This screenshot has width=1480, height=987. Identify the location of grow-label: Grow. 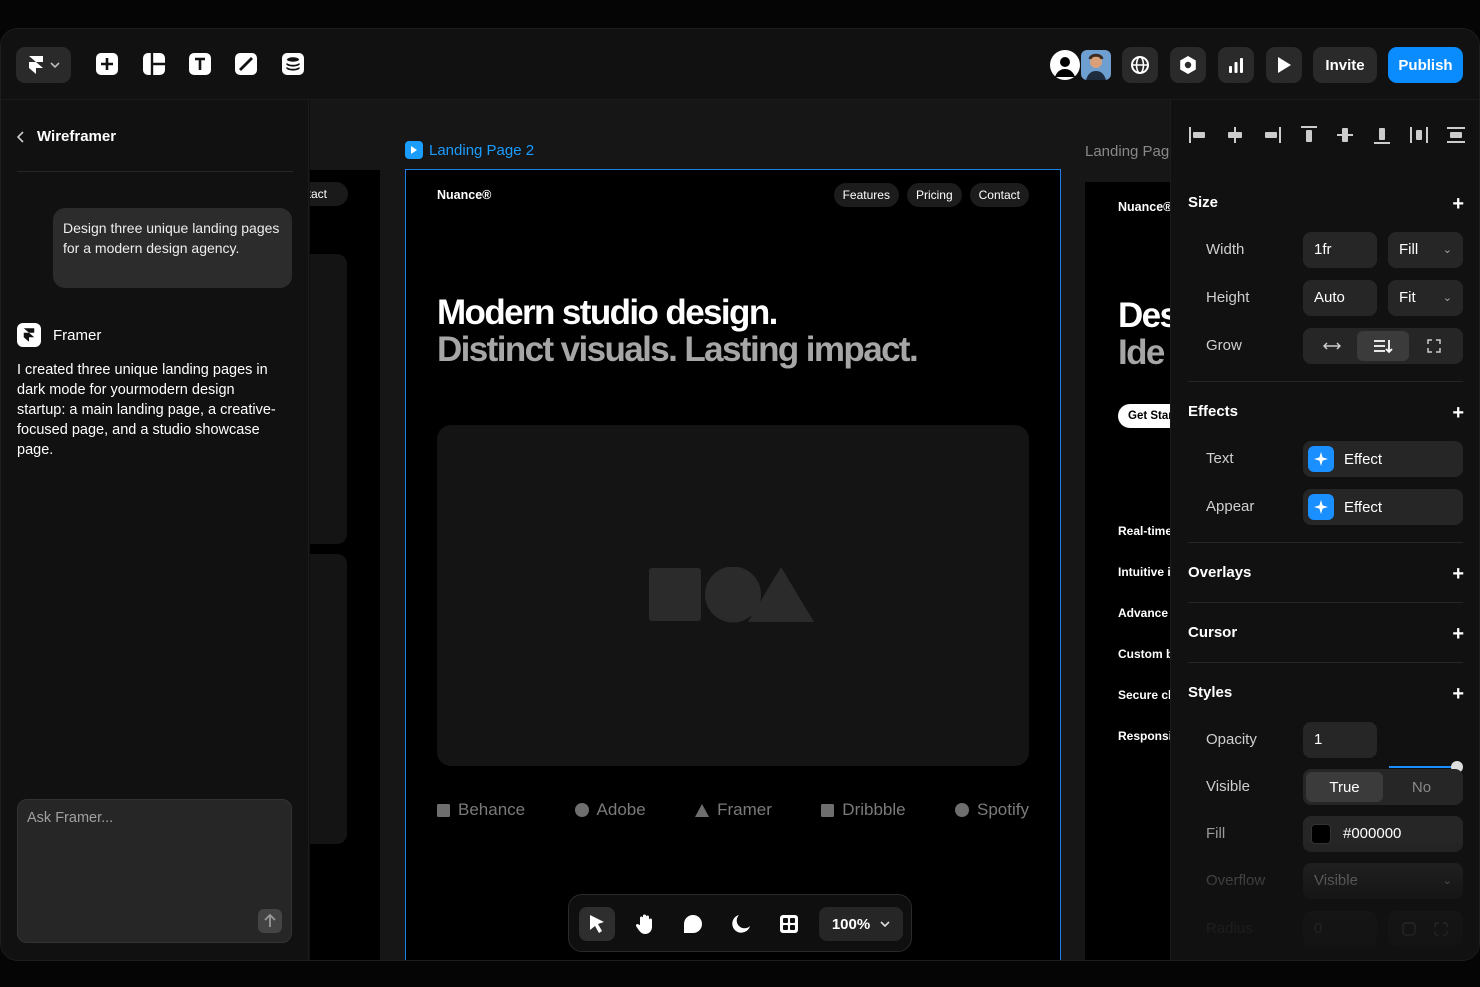
(1224, 345).